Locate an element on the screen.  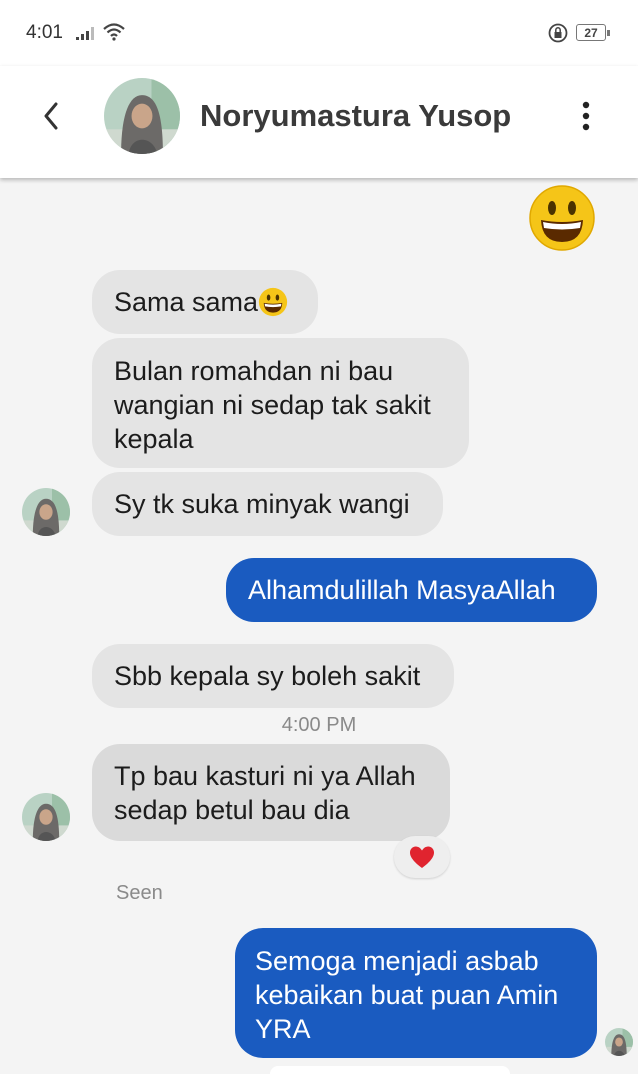
status-time: 4:01 is located at coordinates (44, 32).